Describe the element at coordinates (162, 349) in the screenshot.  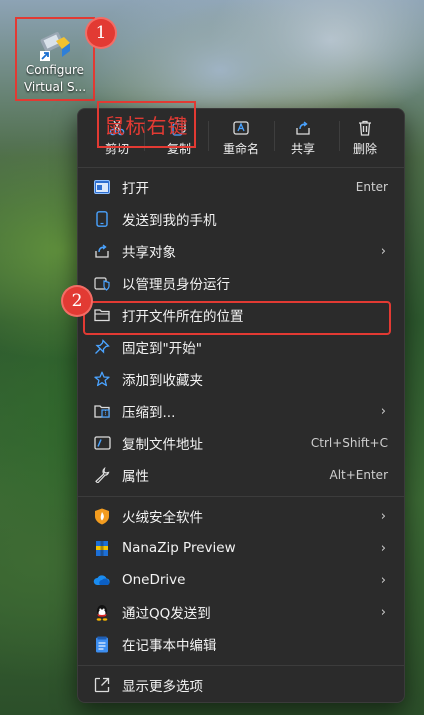
I see `menu-item-label: 固定到"开始"` at that location.